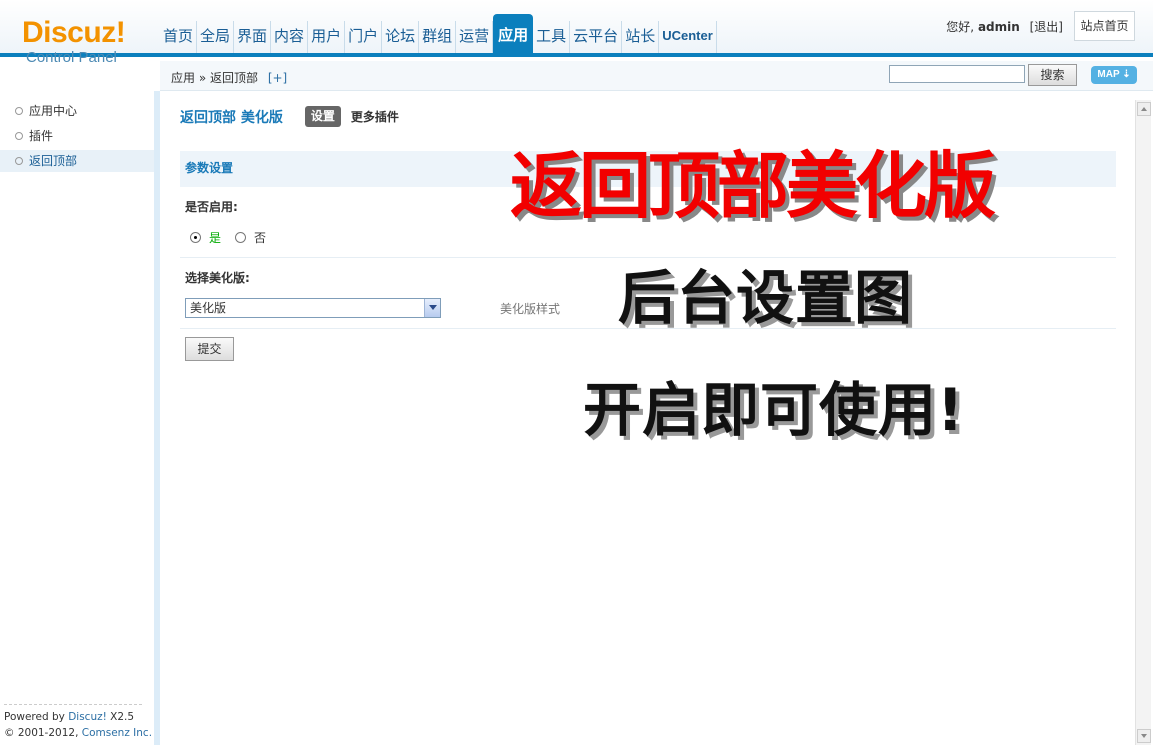 Image resolution: width=1153 pixels, height=745 pixels. What do you see at coordinates (960, 27) in the screenshot?
I see `greeting: 您好,` at bounding box center [960, 27].